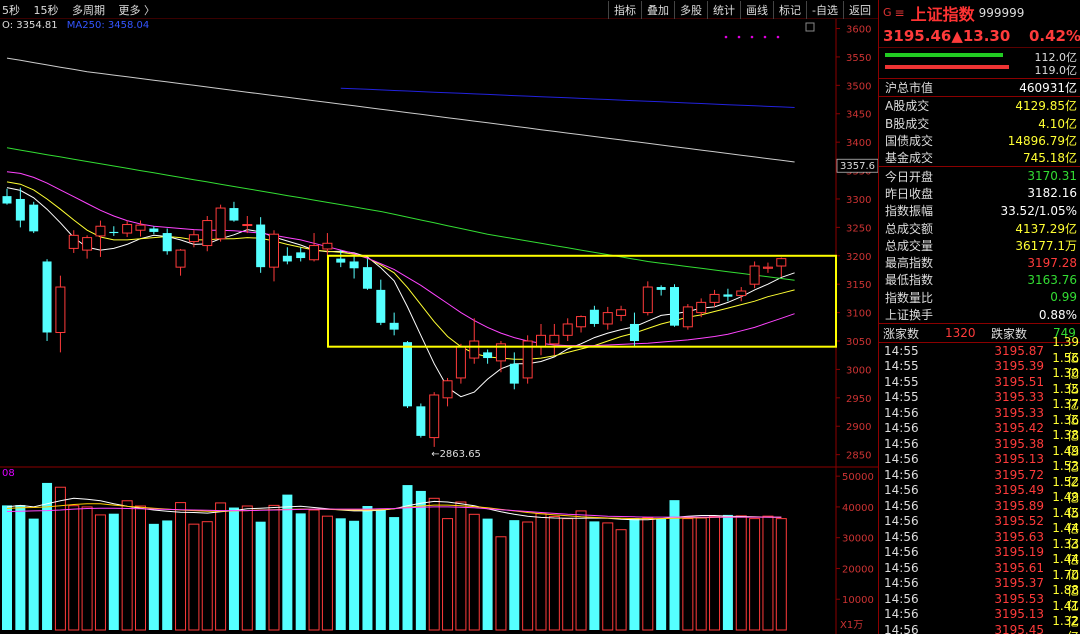  What do you see at coordinates (789, 10) in the screenshot?
I see `mark-button: 标记` at bounding box center [789, 10].